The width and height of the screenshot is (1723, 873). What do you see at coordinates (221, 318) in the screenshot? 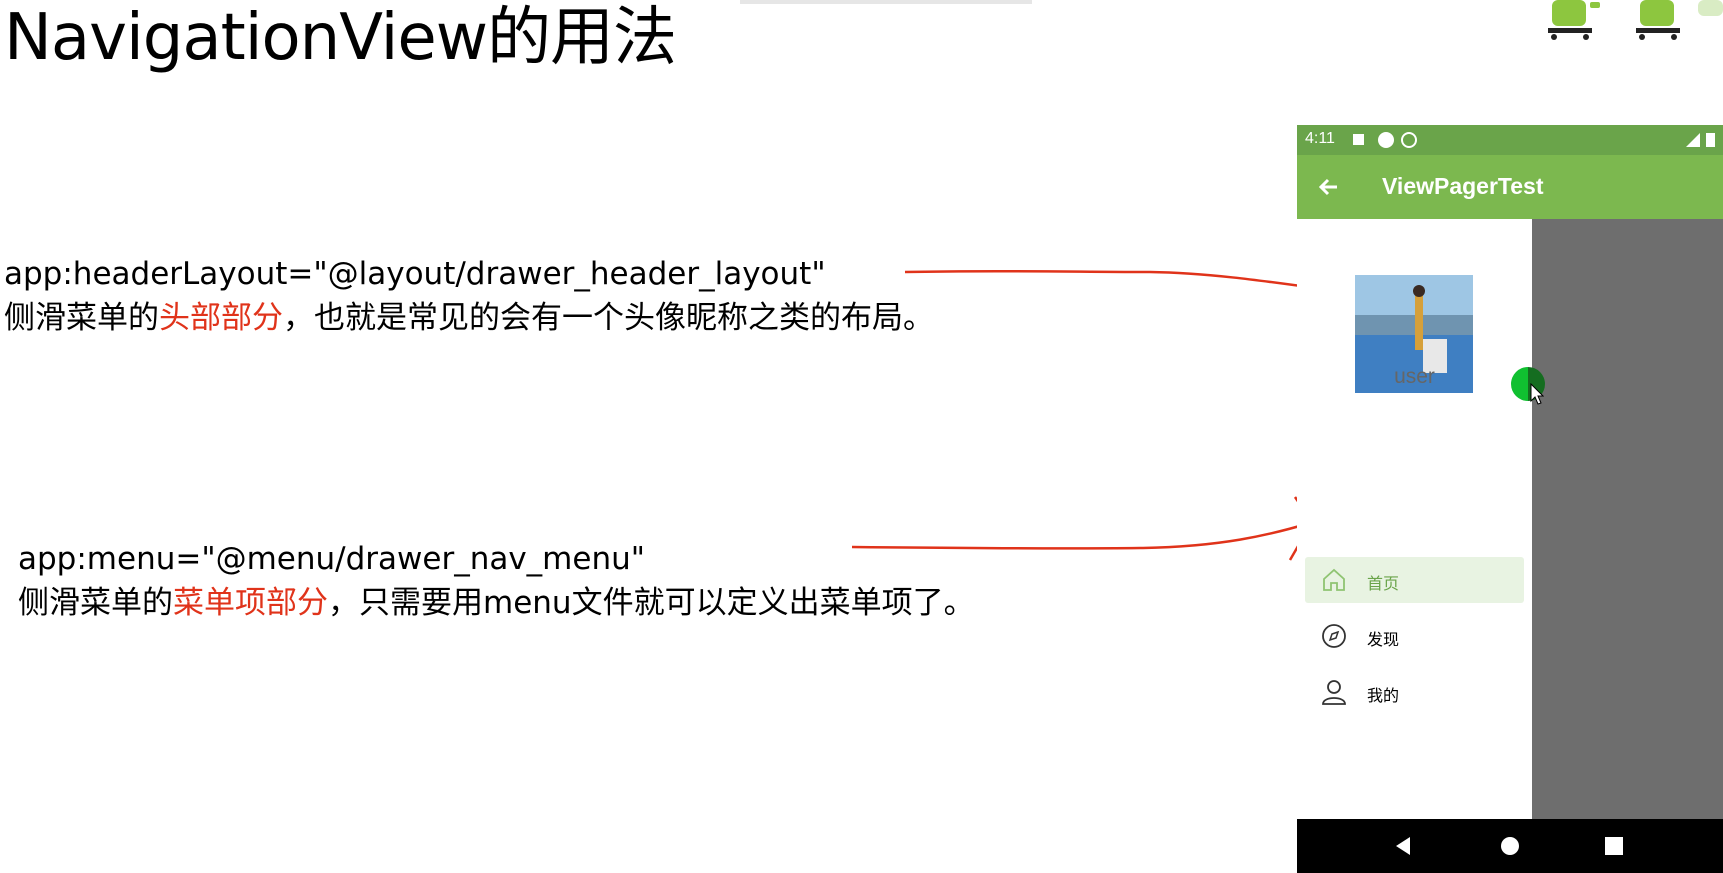
I see `highlight-text: 头部部分` at bounding box center [221, 318].